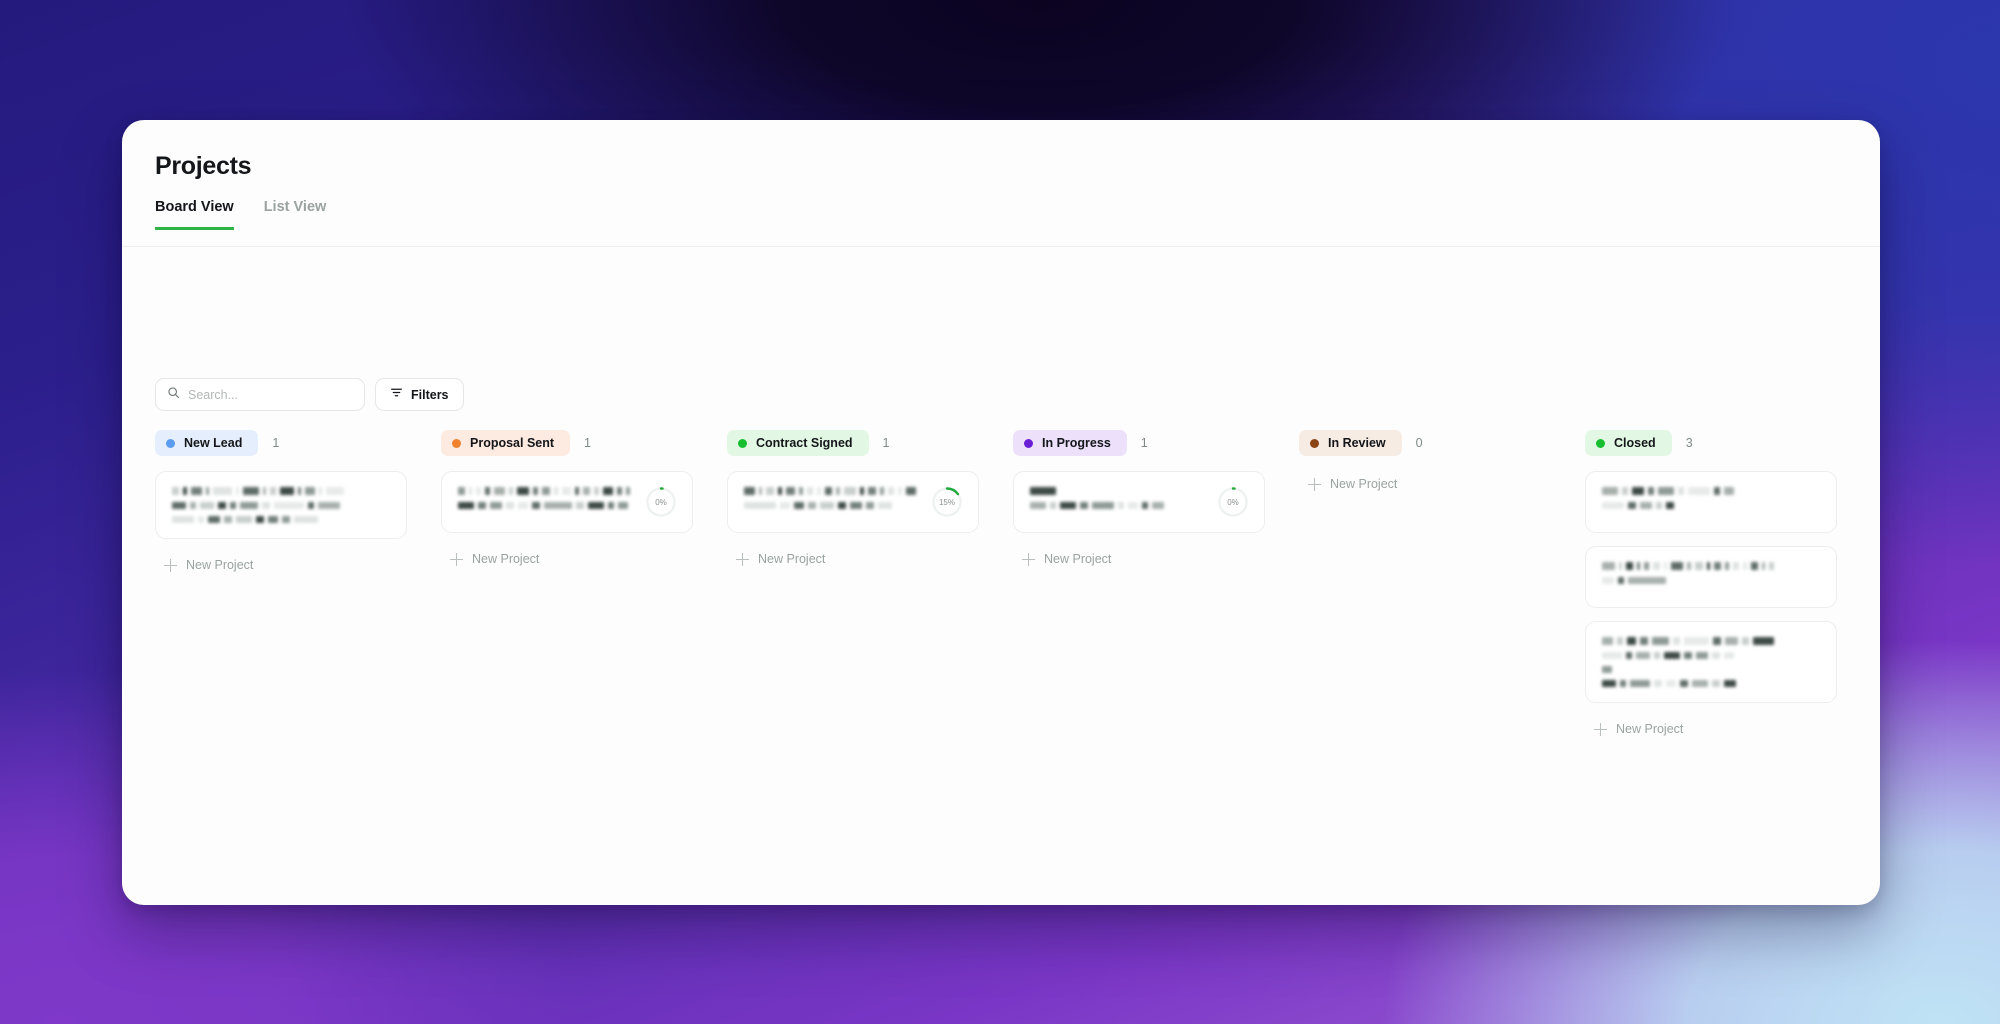  What do you see at coordinates (173, 395) in the screenshot?
I see `search-icon` at bounding box center [173, 395].